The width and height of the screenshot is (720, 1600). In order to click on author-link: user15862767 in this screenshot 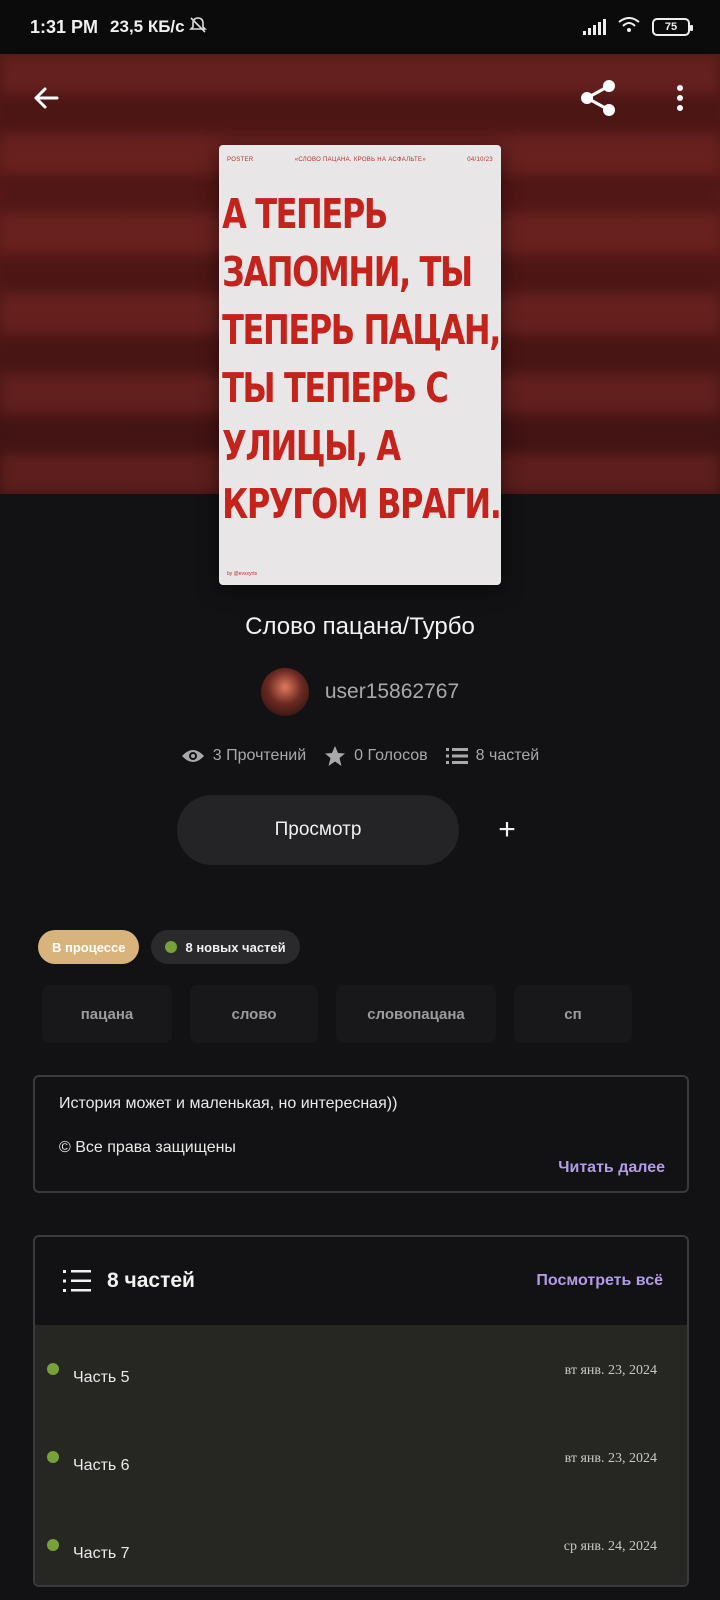, I will do `click(360, 692)`.